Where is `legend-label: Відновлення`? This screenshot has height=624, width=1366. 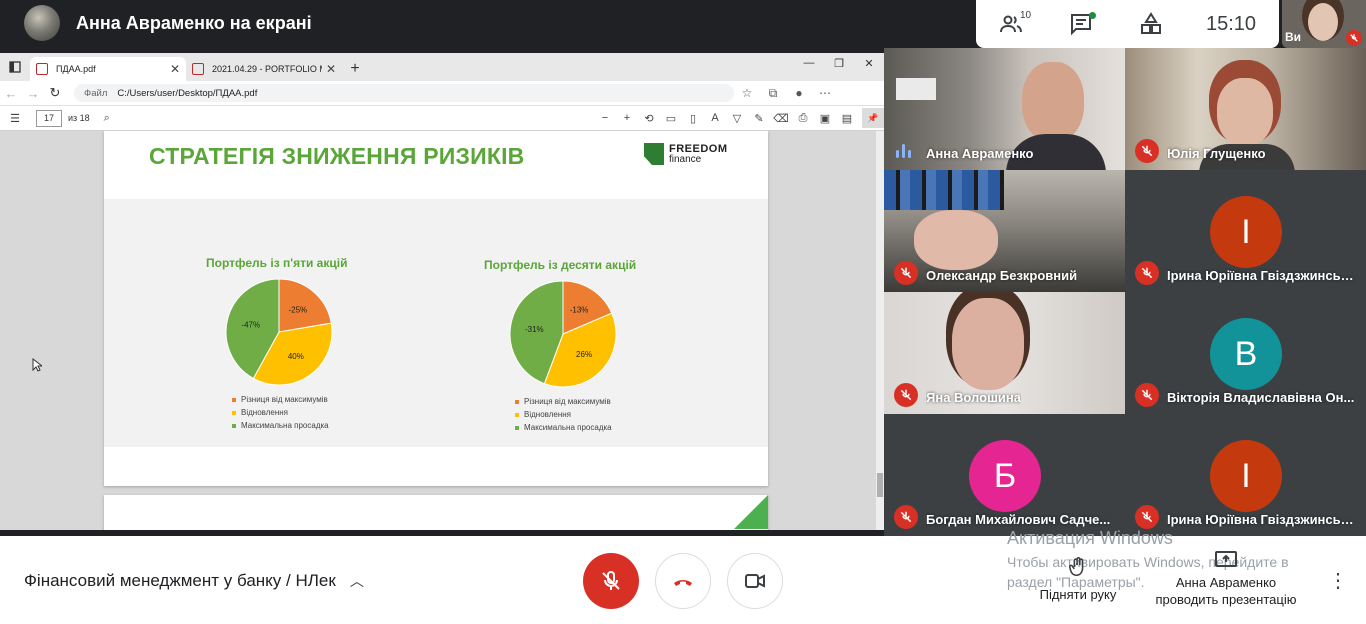 legend-label: Відновлення is located at coordinates (547, 414).